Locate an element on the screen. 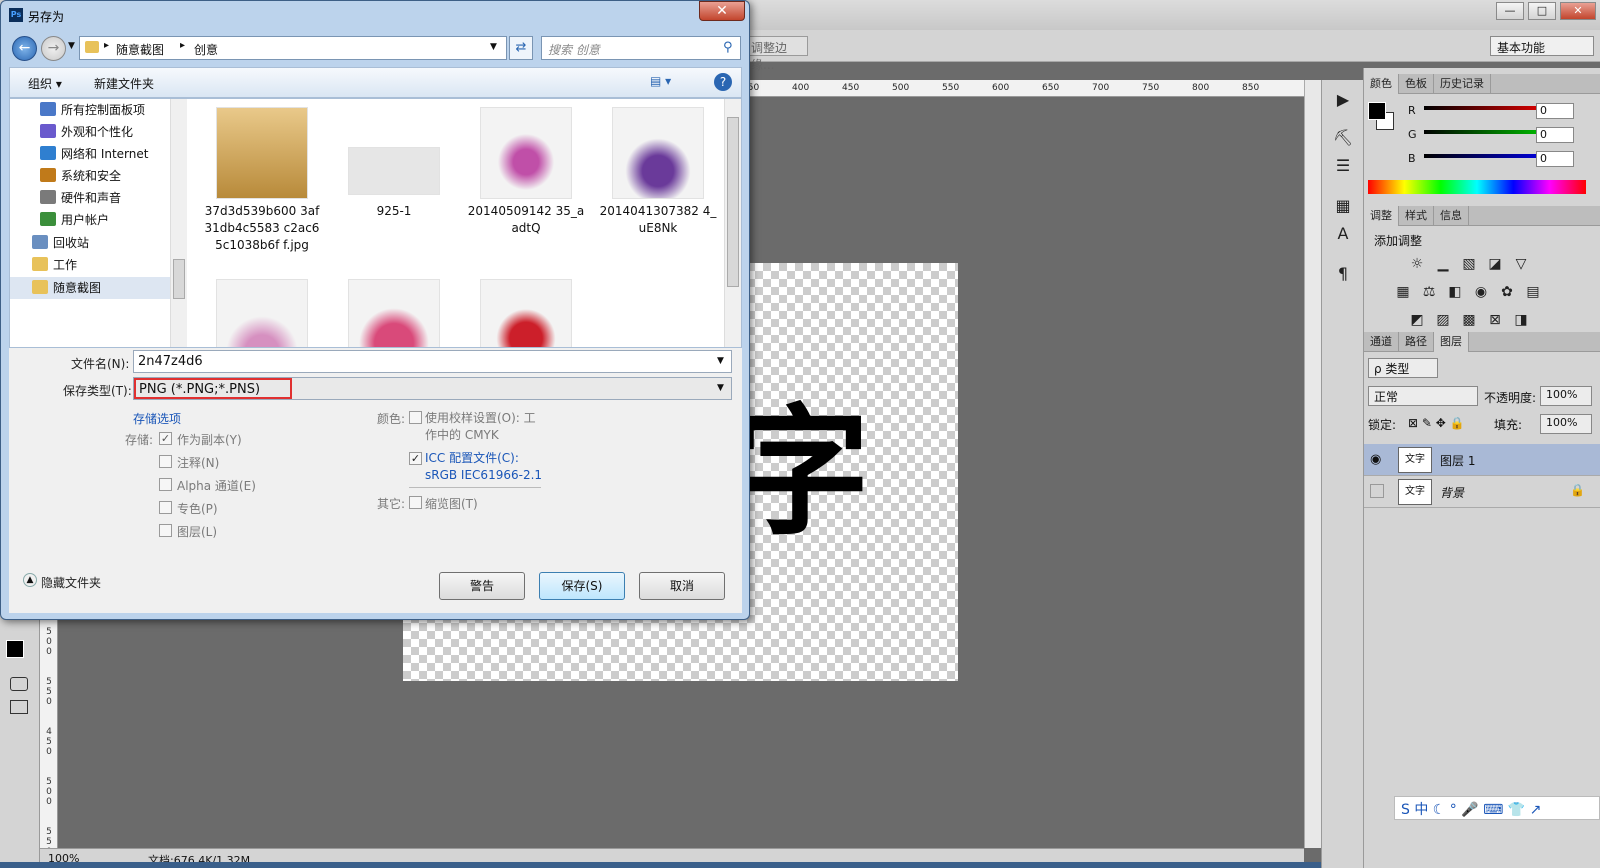  foreground-color-swatch is located at coordinates (15, 649).